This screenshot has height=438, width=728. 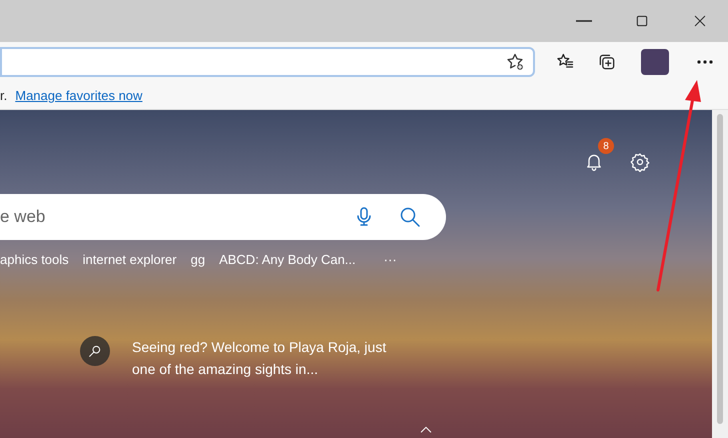 I want to click on manage-favorites-link: Manage favorites now, so click(x=78, y=96).